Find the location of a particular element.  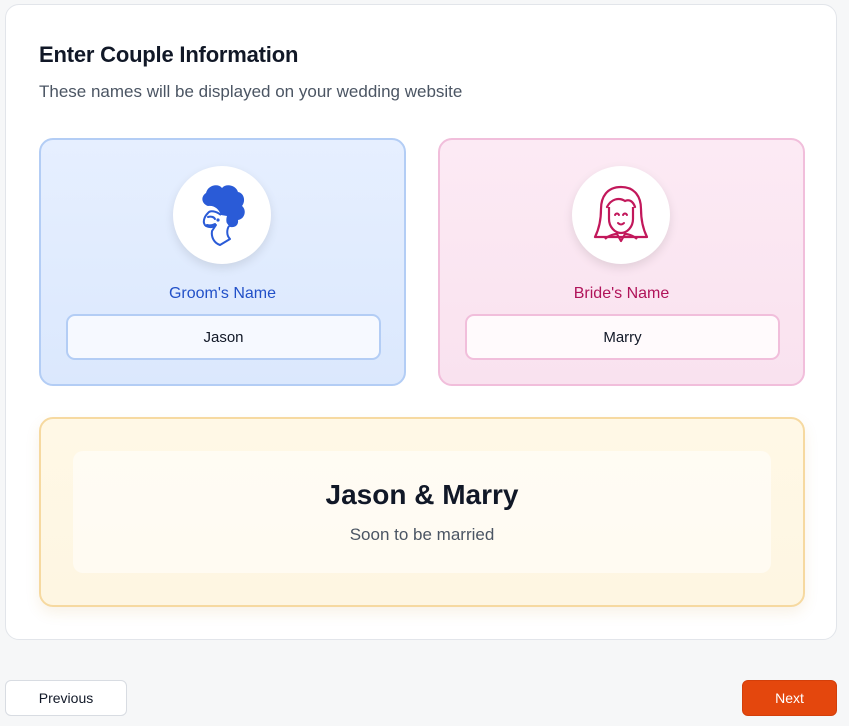

groom-card: Groom's Name is located at coordinates (222, 262).